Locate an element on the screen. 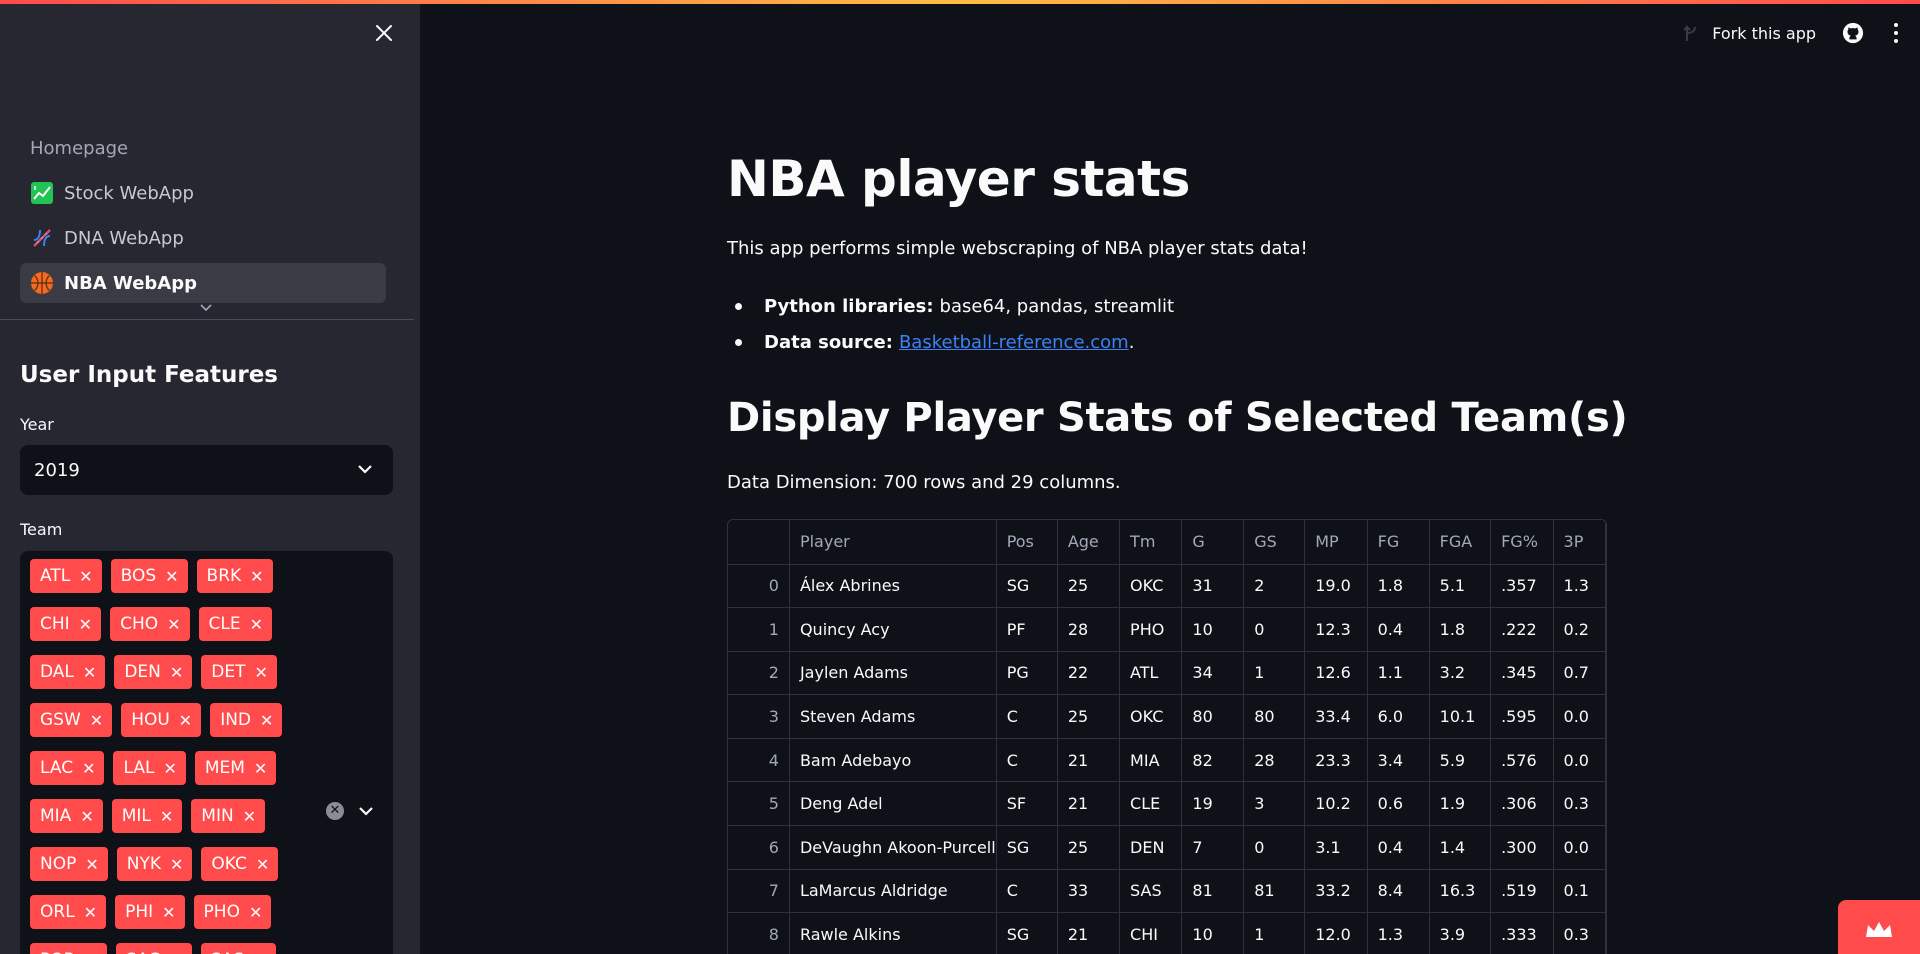 This screenshot has width=1920, height=954. year-select: 2019 is located at coordinates (206, 470).